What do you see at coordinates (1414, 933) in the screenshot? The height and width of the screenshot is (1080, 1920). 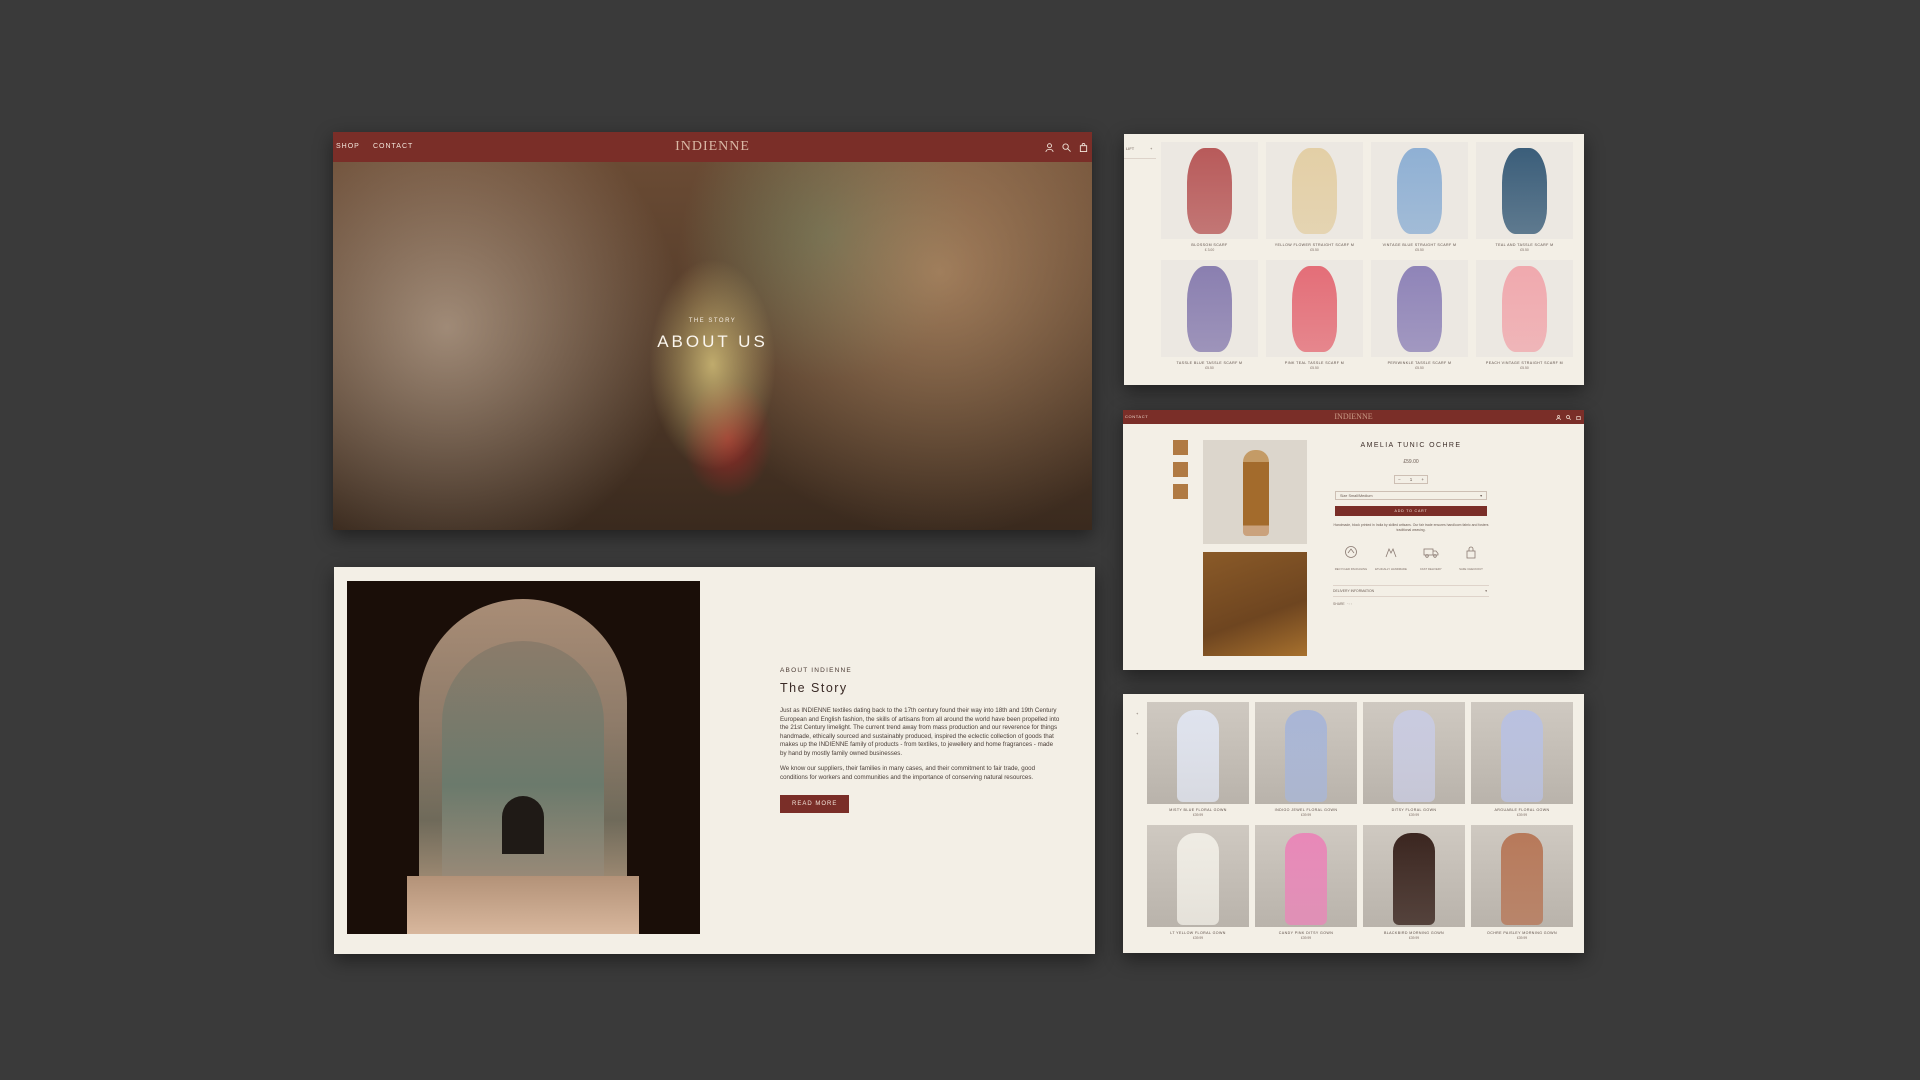 I see `product-name: BLACKBIRD MORNING GOWN` at bounding box center [1414, 933].